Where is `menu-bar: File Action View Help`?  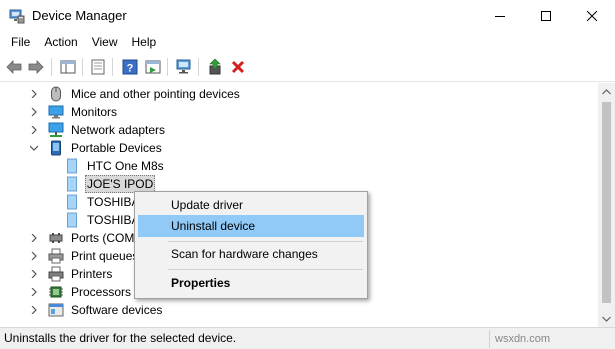
menu-bar: File Action View Help is located at coordinates (307, 42).